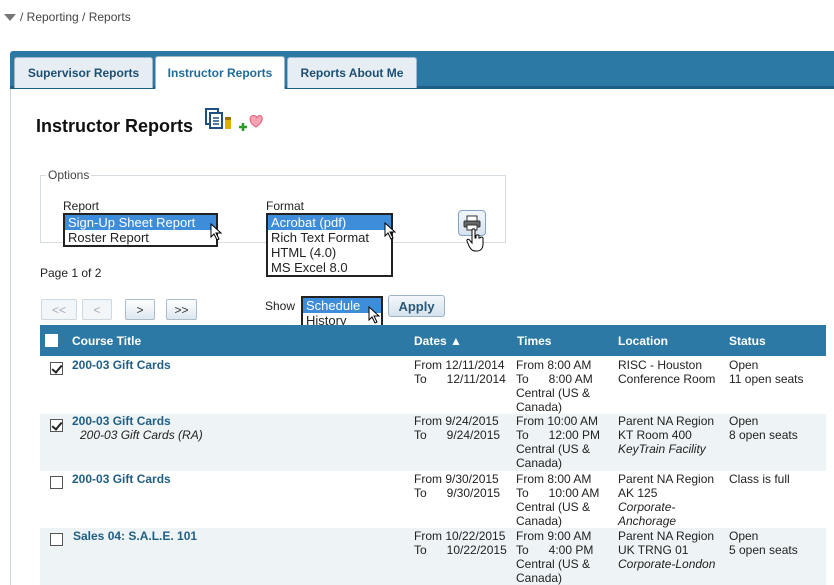 The image size is (834, 585). What do you see at coordinates (456, 479) in the screenshot?
I see `date-from: From 9/30/2015` at bounding box center [456, 479].